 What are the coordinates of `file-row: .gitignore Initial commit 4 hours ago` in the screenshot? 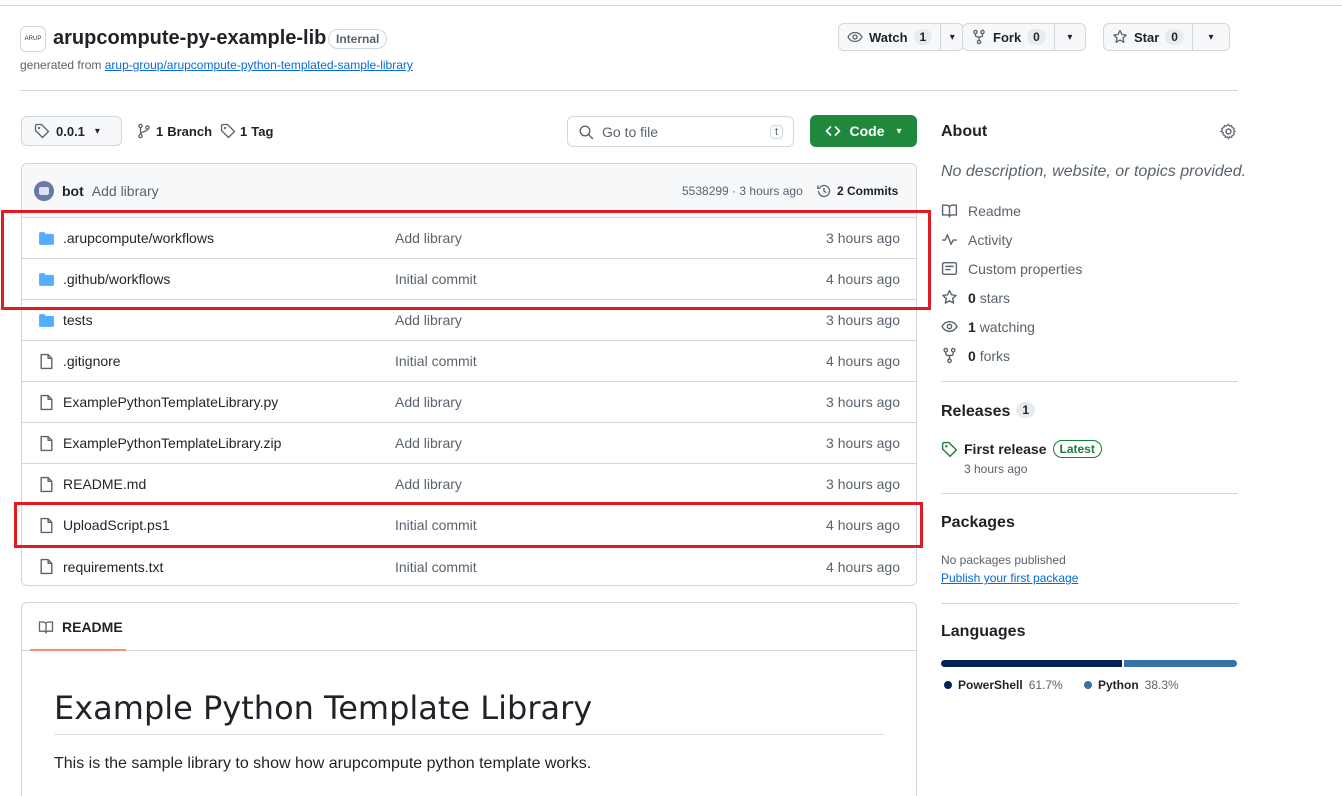 It's located at (469, 361).